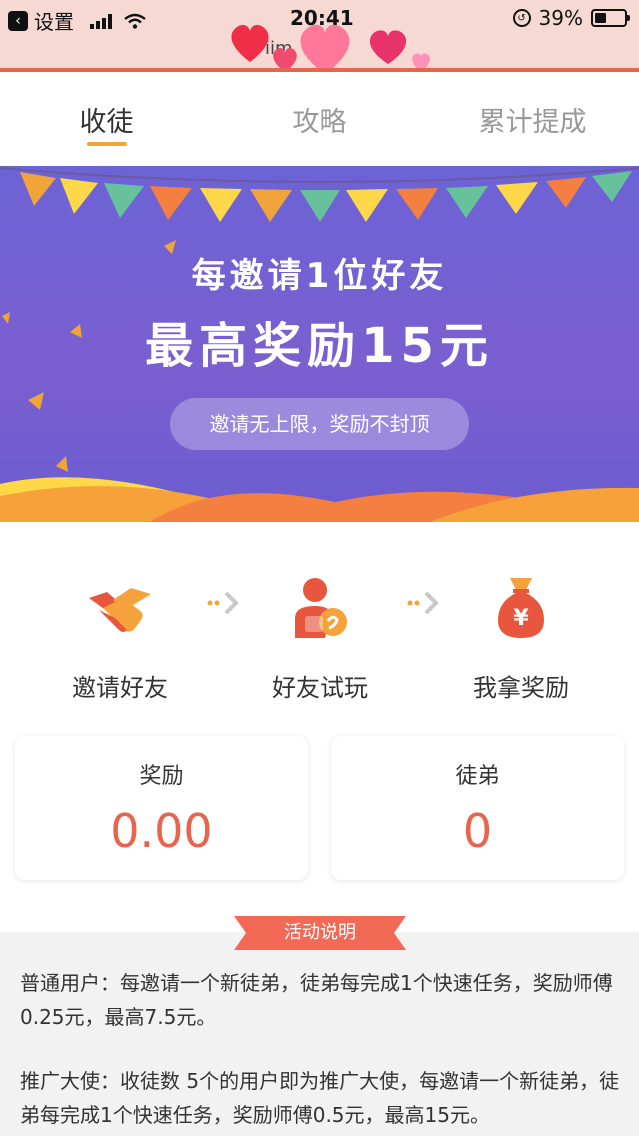  Describe the element at coordinates (610, 18) in the screenshot. I see `battery-icon` at that location.